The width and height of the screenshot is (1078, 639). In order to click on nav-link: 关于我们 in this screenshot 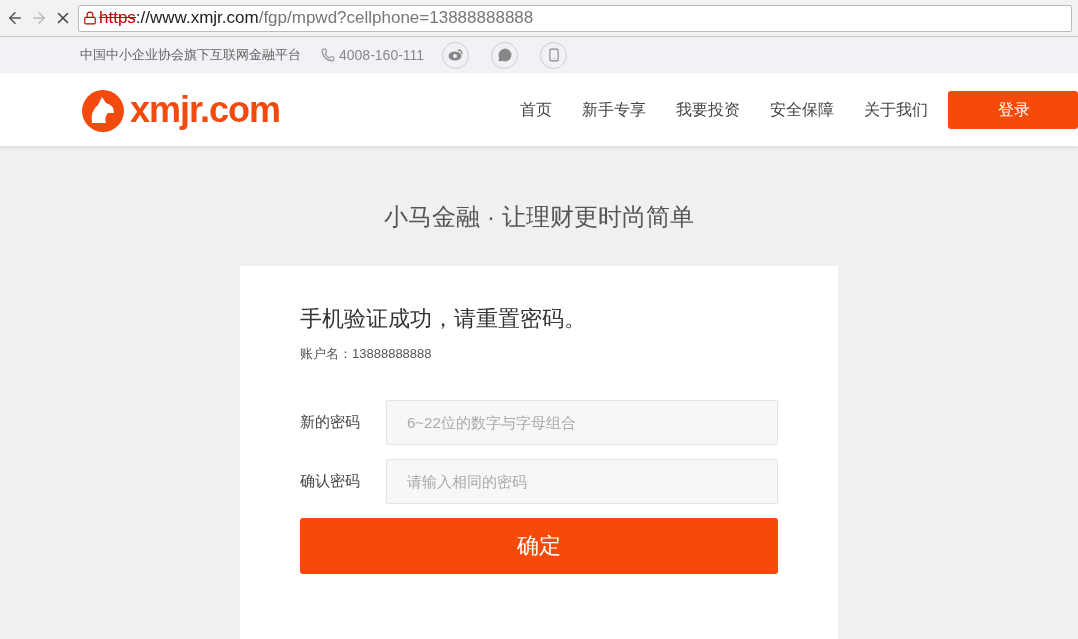, I will do `click(896, 109)`.